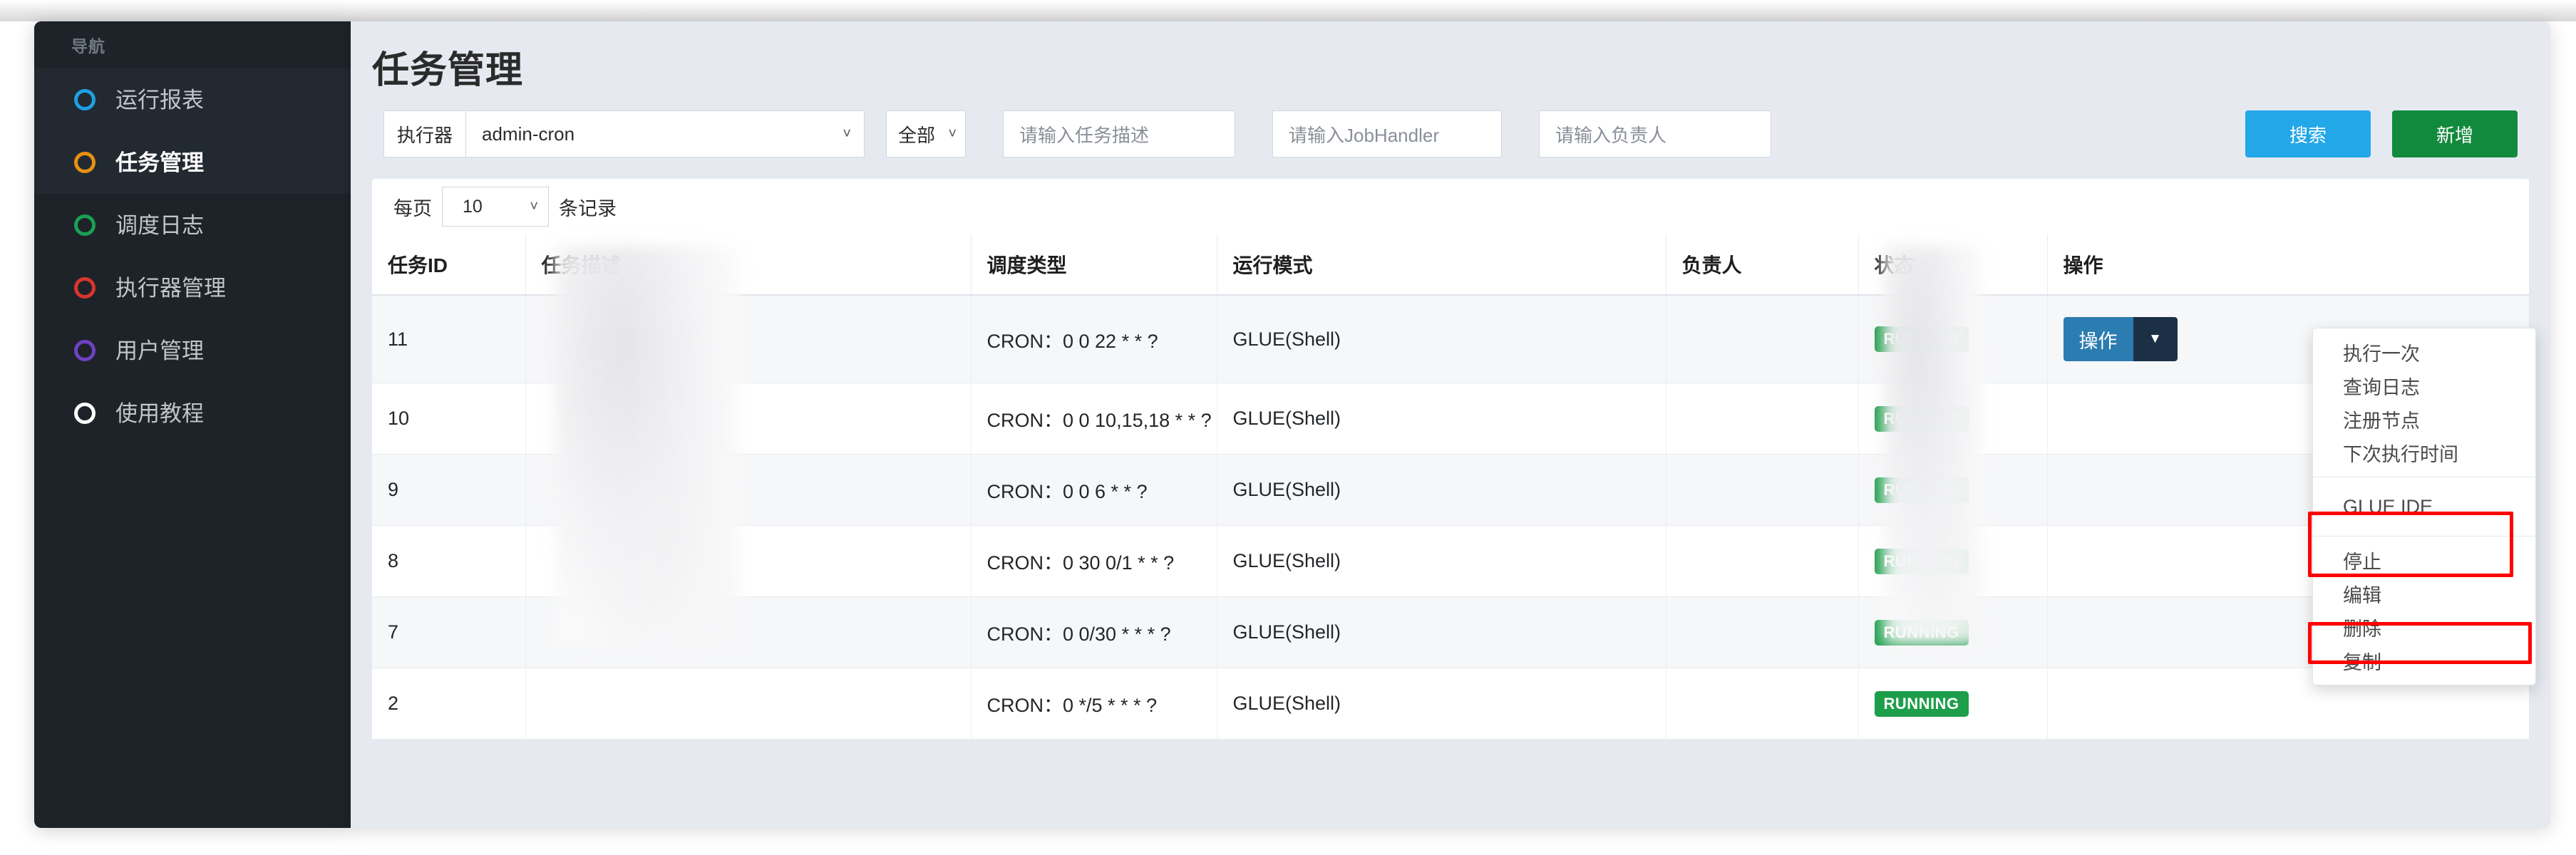 Image resolution: width=2576 pixels, height=855 pixels. I want to click on cell-job-id: 8, so click(449, 561).